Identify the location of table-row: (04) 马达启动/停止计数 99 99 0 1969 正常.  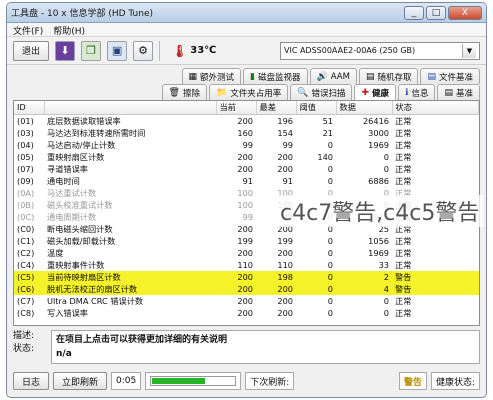
(246, 145).